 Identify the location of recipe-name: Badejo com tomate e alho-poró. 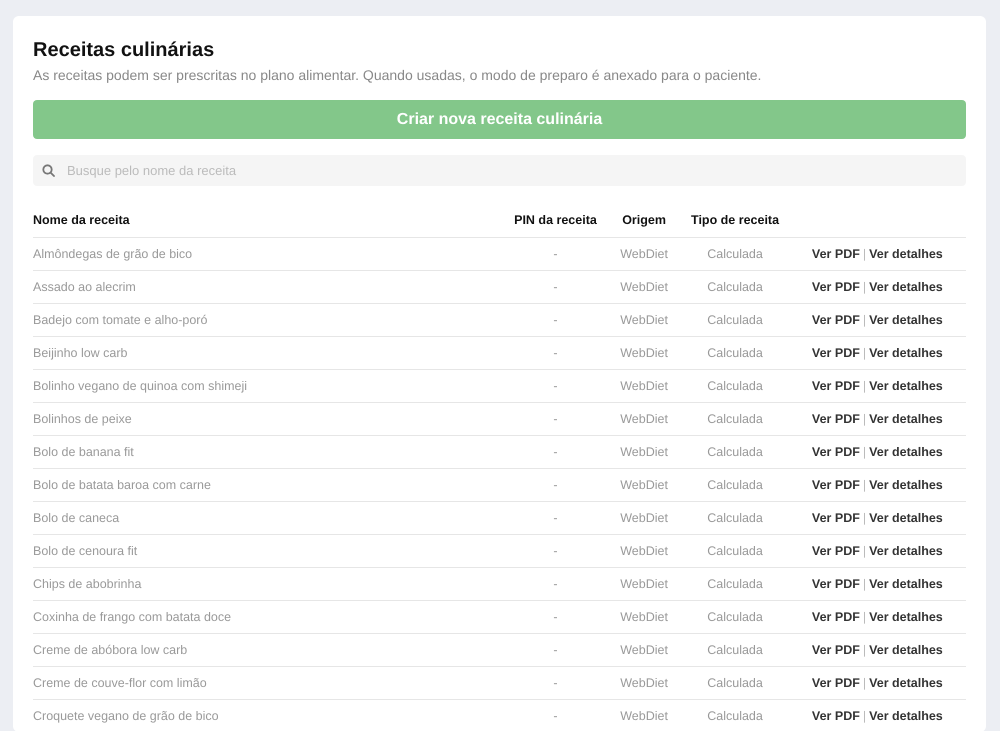
(120, 320).